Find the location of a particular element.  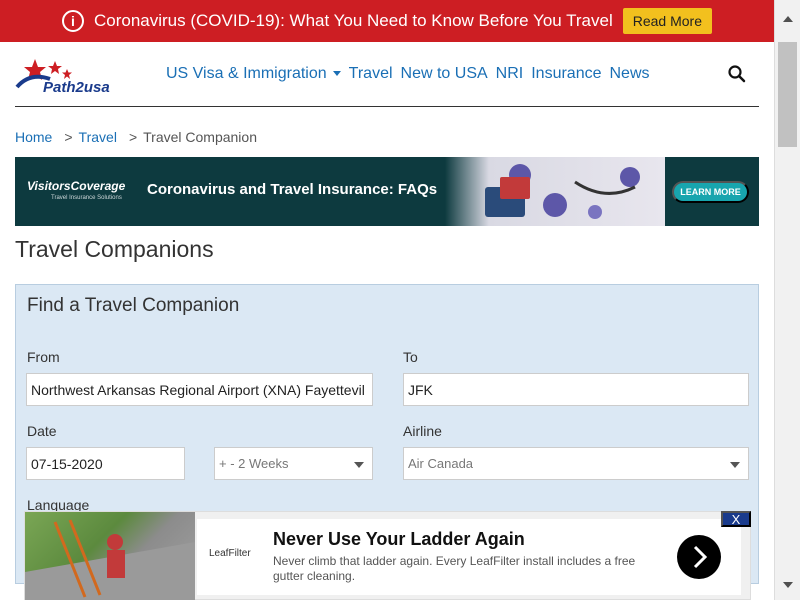

from-label: From is located at coordinates (43, 357).